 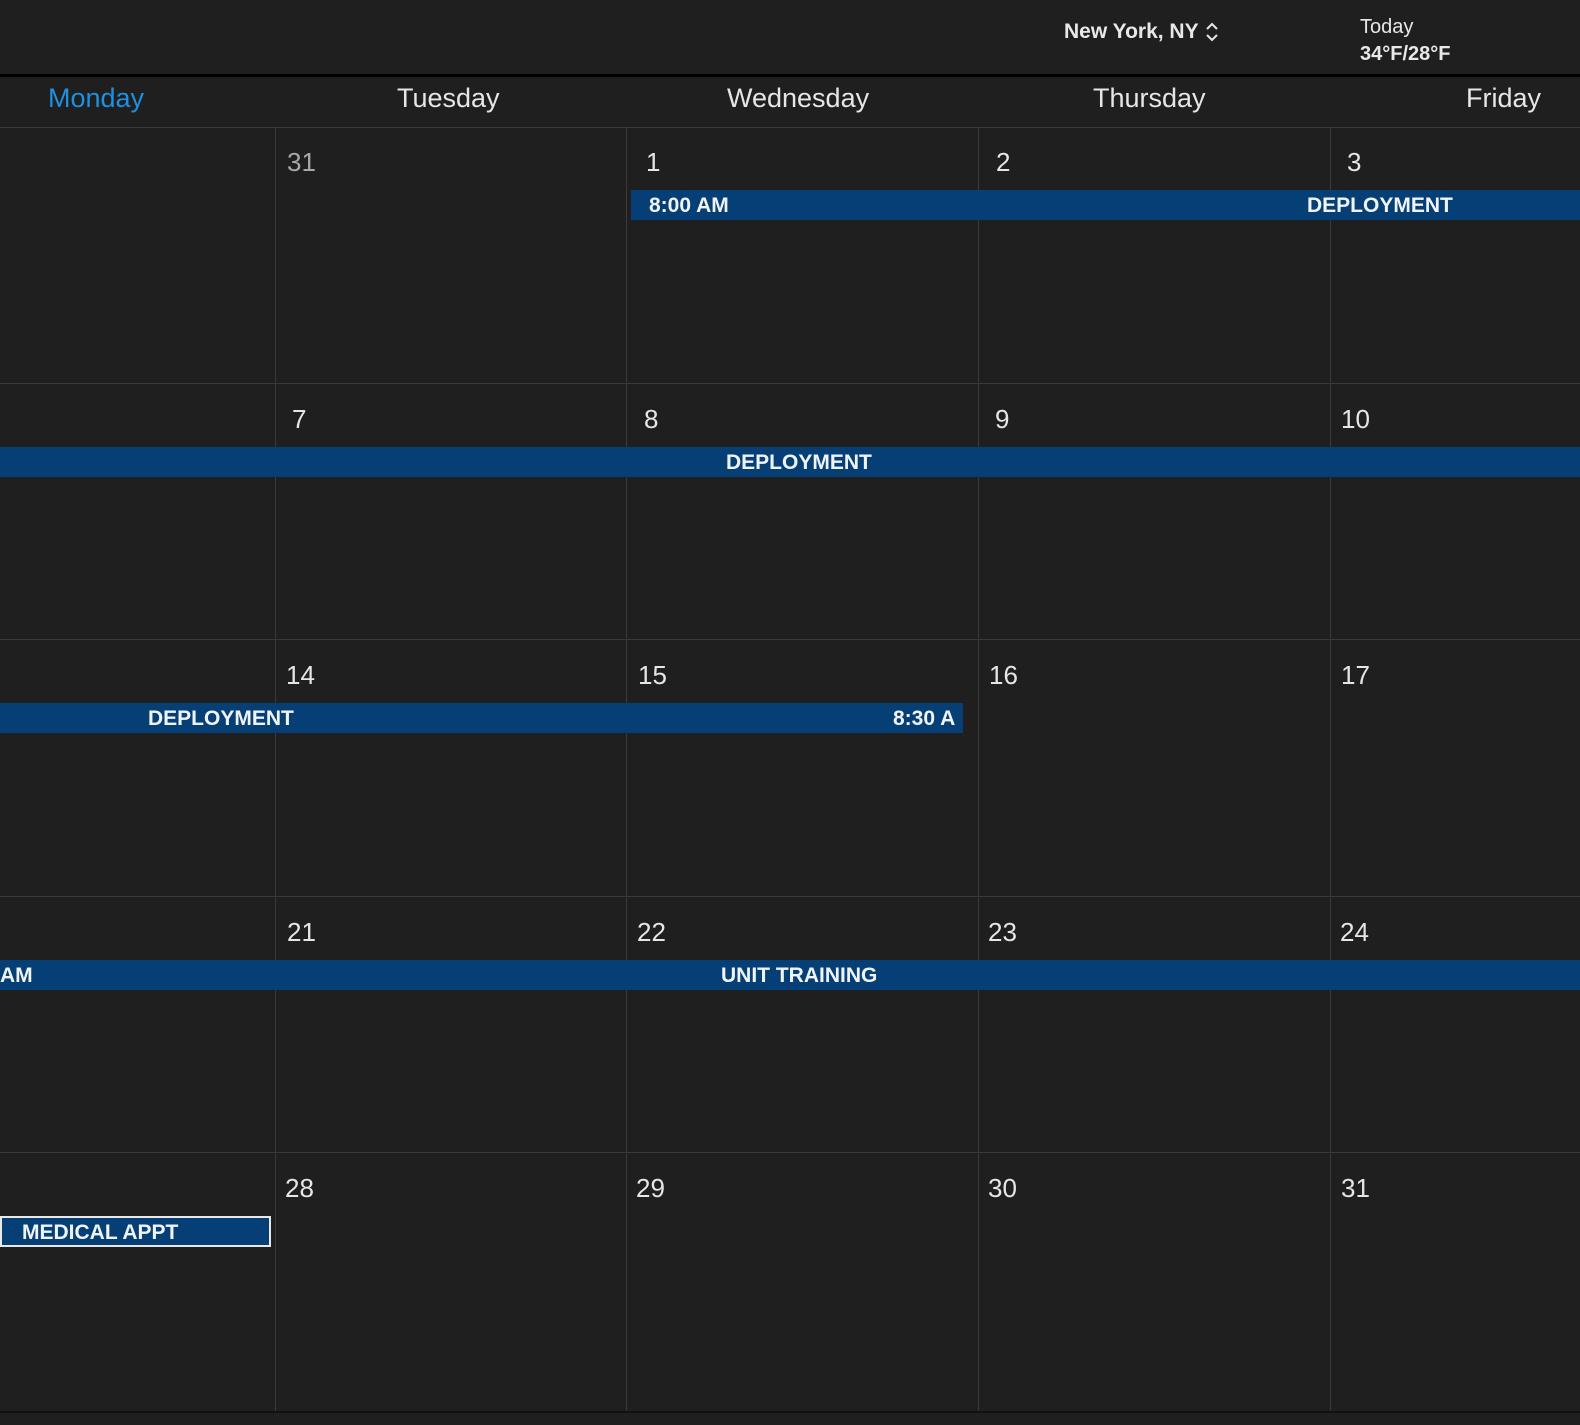 What do you see at coordinates (798, 98) in the screenshot?
I see `weekday-header-wednesday: Wednesday` at bounding box center [798, 98].